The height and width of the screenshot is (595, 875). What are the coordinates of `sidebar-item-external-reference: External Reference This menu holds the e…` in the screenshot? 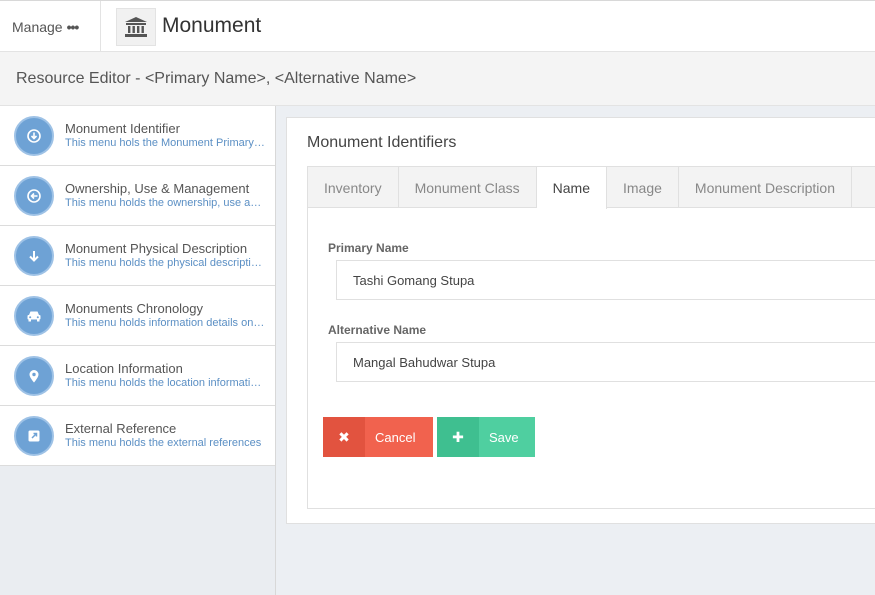 It's located at (137, 436).